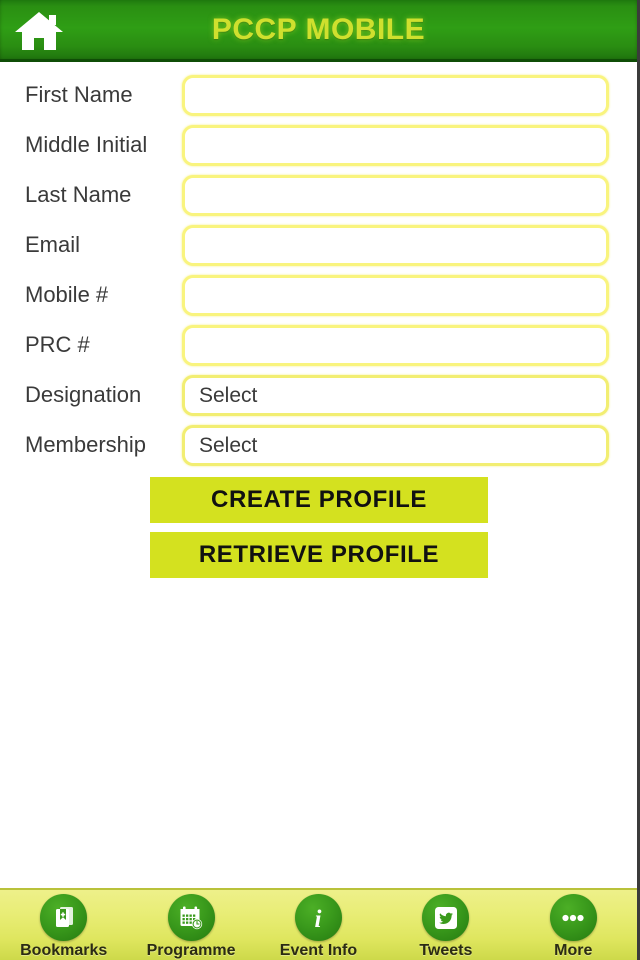  Describe the element at coordinates (64, 917) in the screenshot. I see `bookmark-icon` at that location.